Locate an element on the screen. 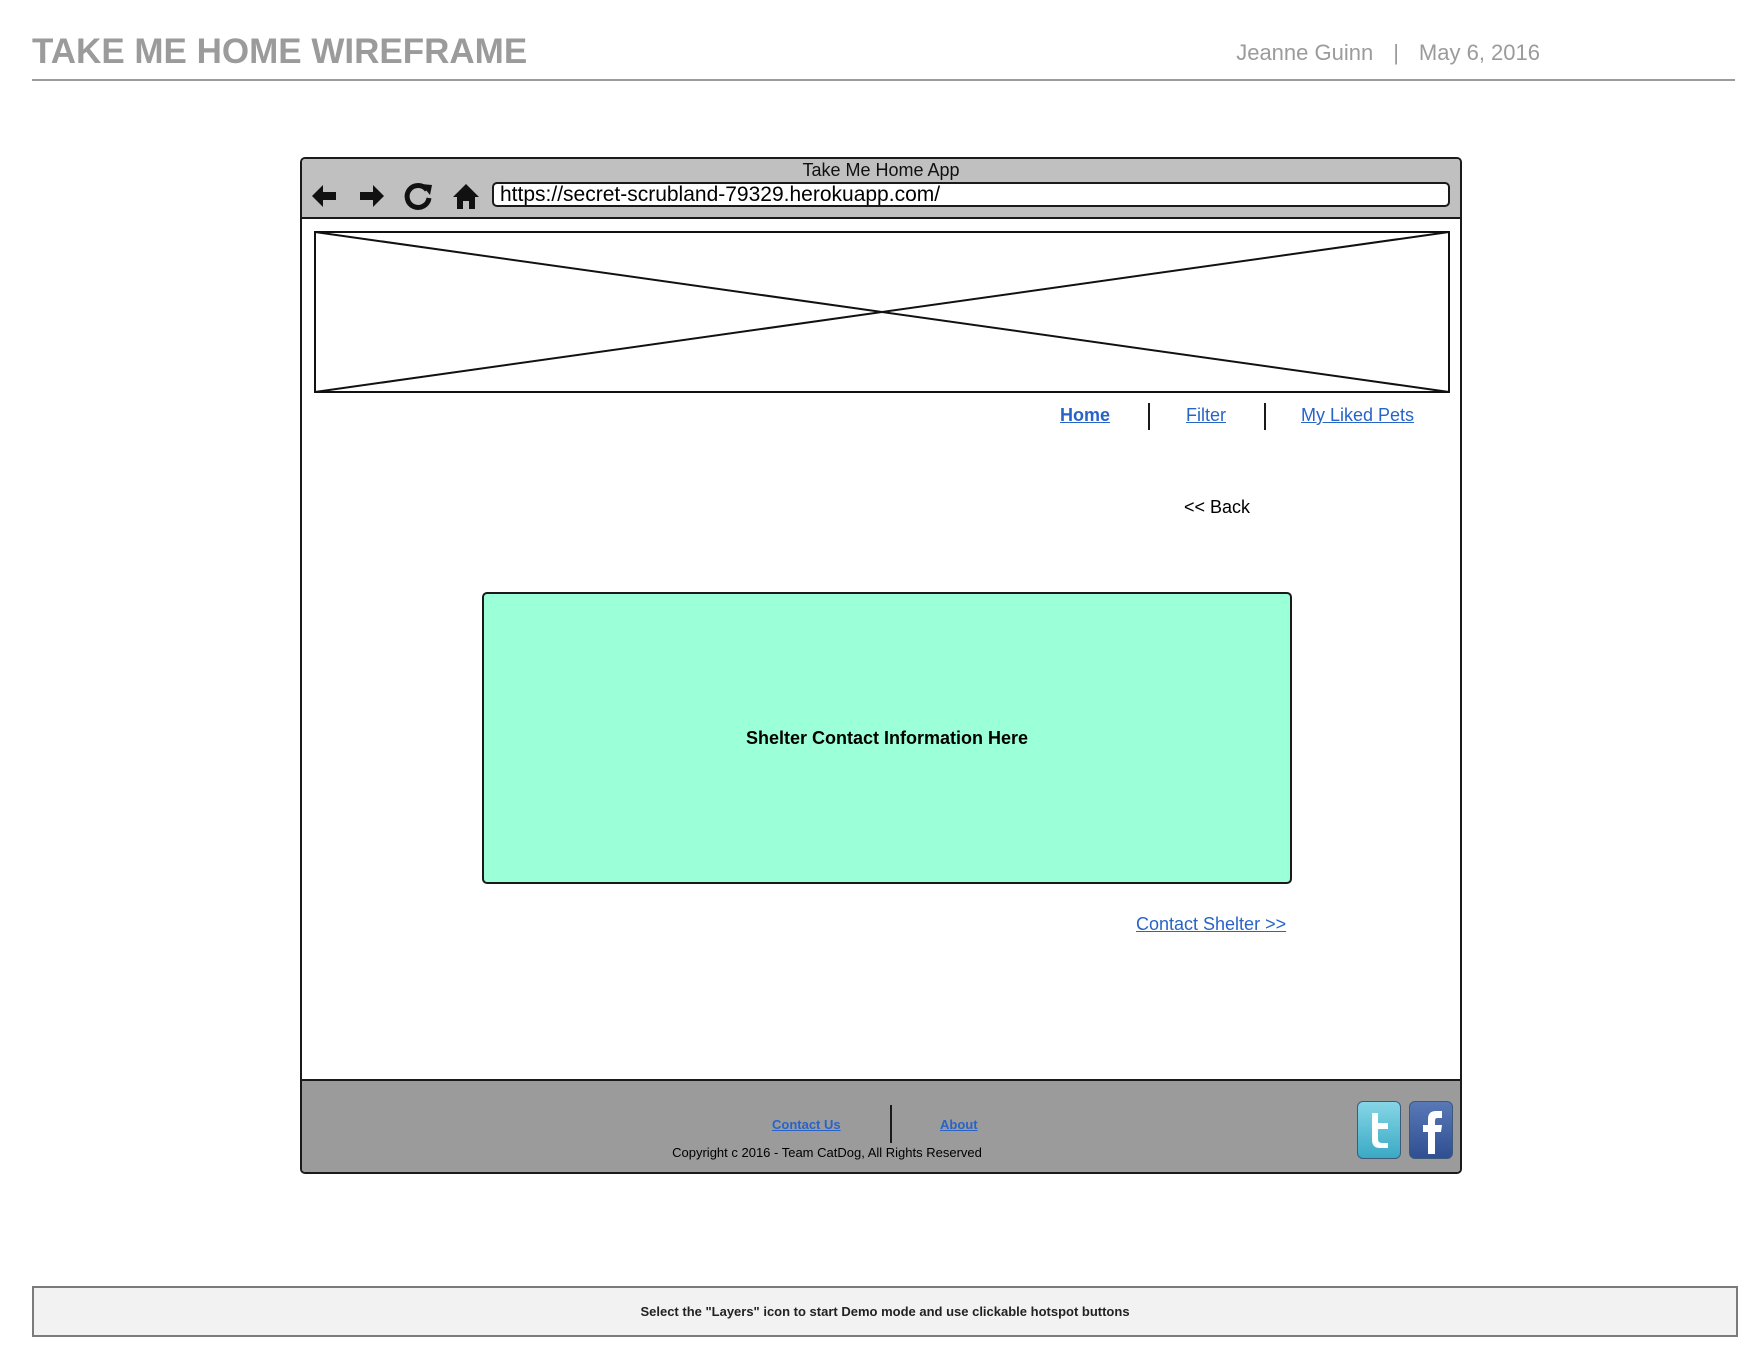 This screenshot has width=1760, height=1360. footer-separator is located at coordinates (891, 1124).